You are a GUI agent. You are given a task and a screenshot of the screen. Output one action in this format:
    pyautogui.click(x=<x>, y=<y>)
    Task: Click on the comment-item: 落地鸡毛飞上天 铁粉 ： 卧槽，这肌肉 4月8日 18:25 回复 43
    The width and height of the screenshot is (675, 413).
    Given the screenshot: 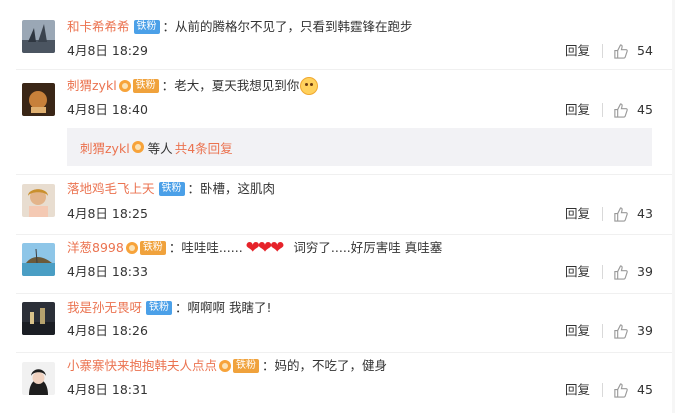 What is the action you would take?
    pyautogui.click(x=337, y=204)
    